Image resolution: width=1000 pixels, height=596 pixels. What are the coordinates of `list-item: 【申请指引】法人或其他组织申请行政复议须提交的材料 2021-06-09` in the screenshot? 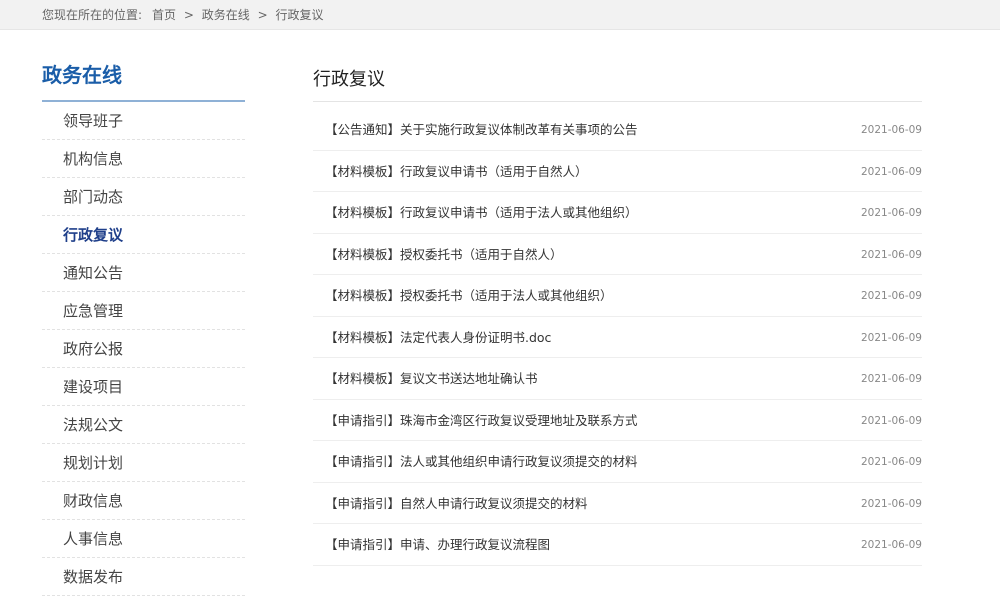 It's located at (617, 462).